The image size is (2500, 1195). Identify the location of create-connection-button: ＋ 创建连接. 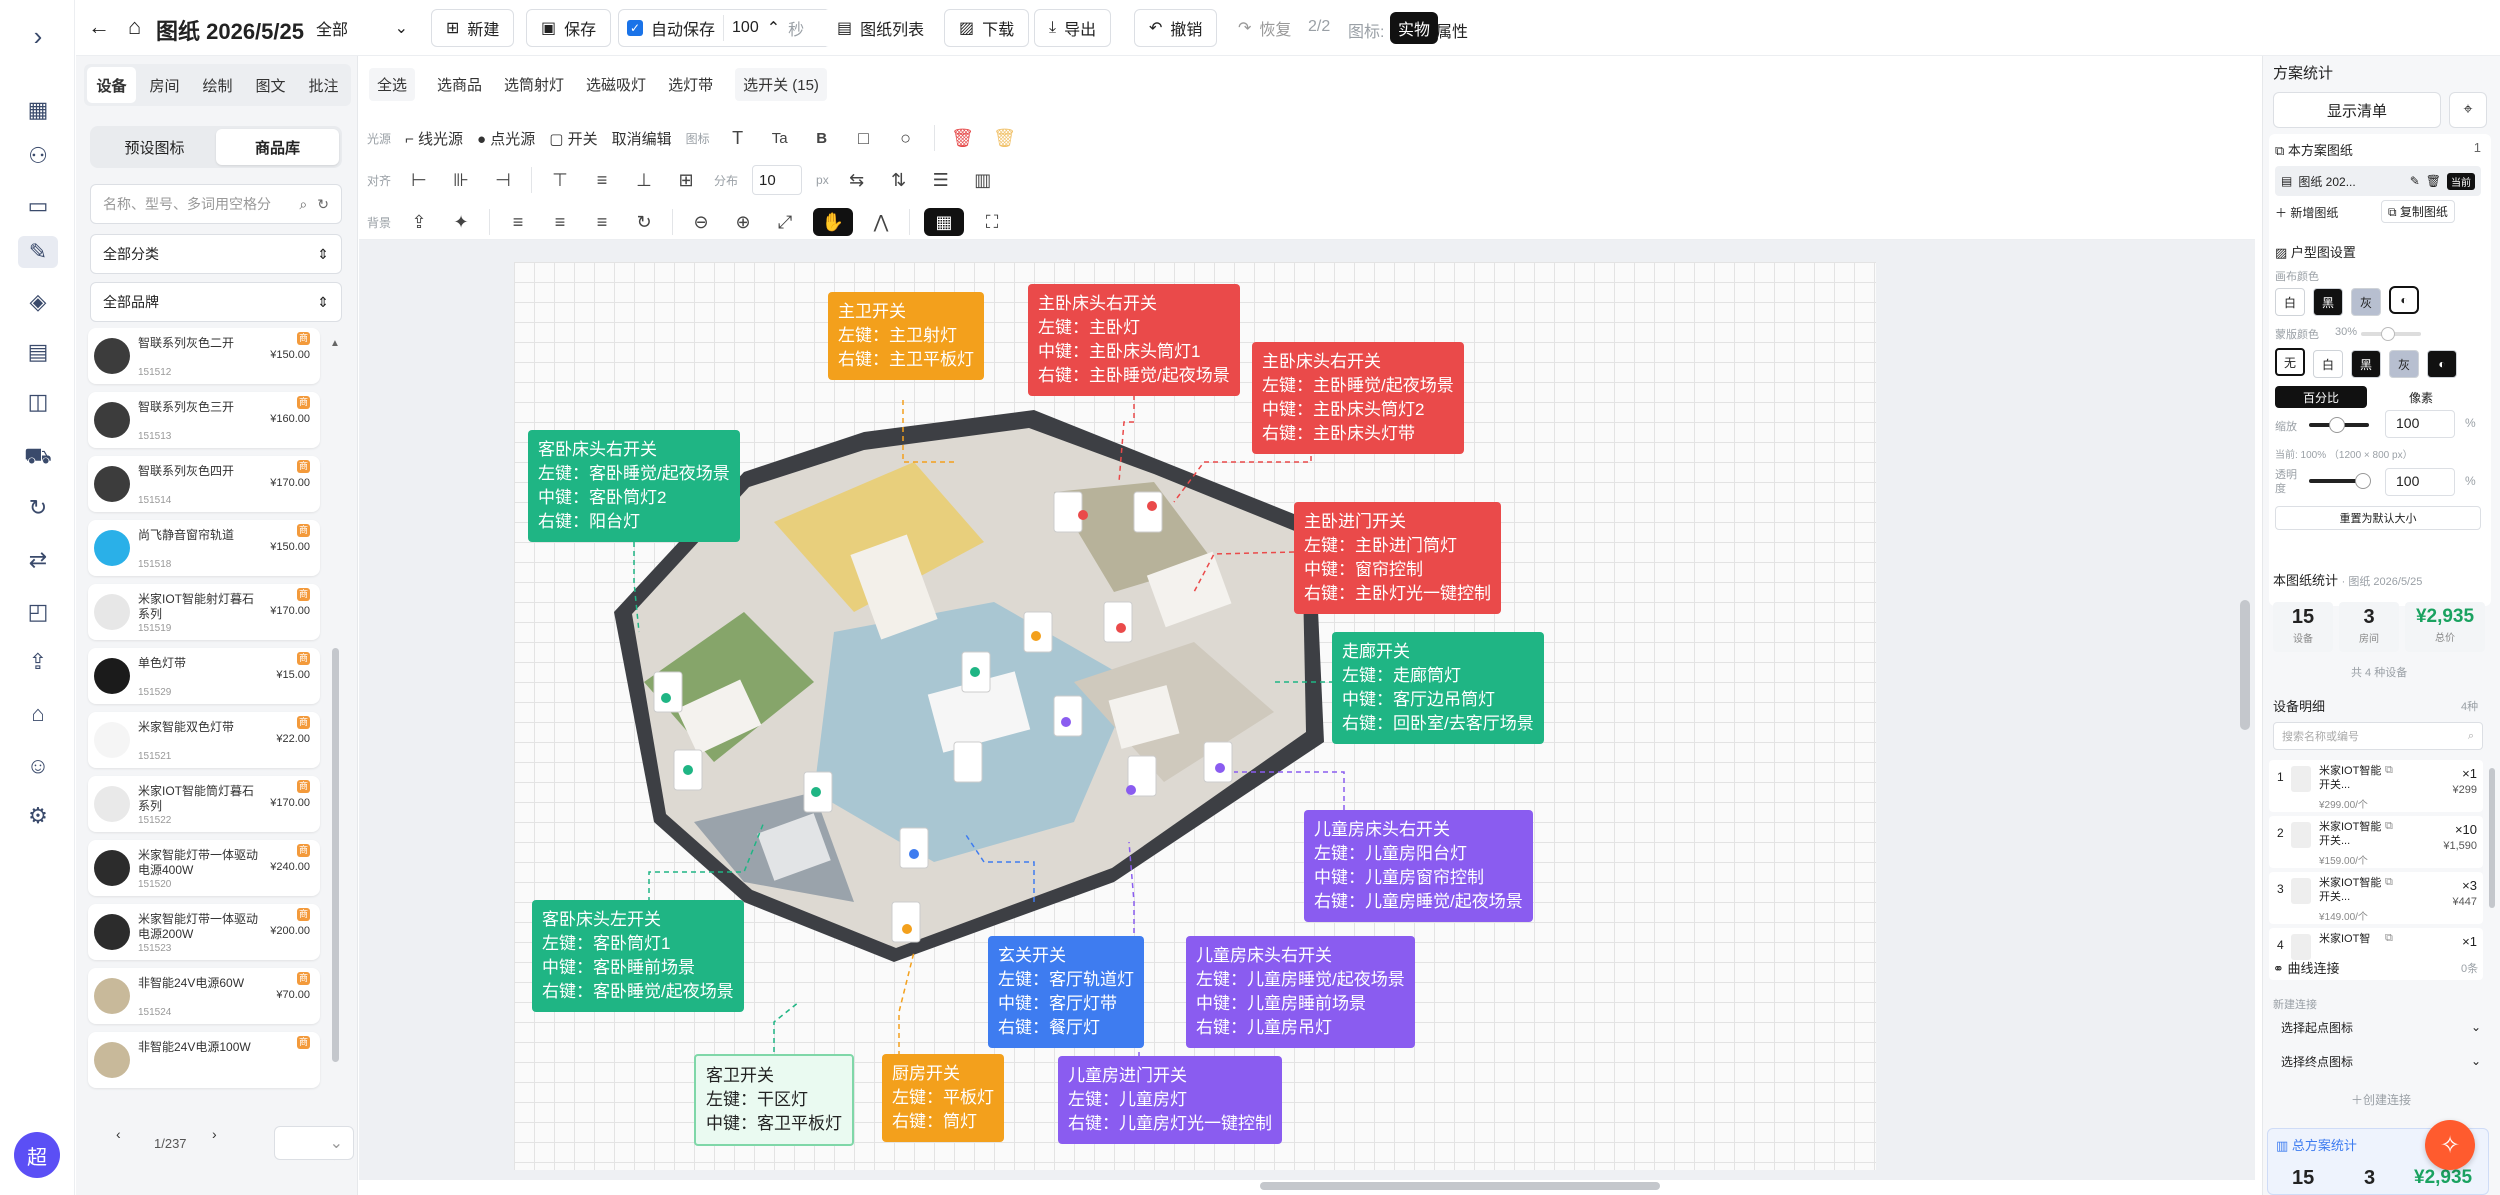
(2381, 1099).